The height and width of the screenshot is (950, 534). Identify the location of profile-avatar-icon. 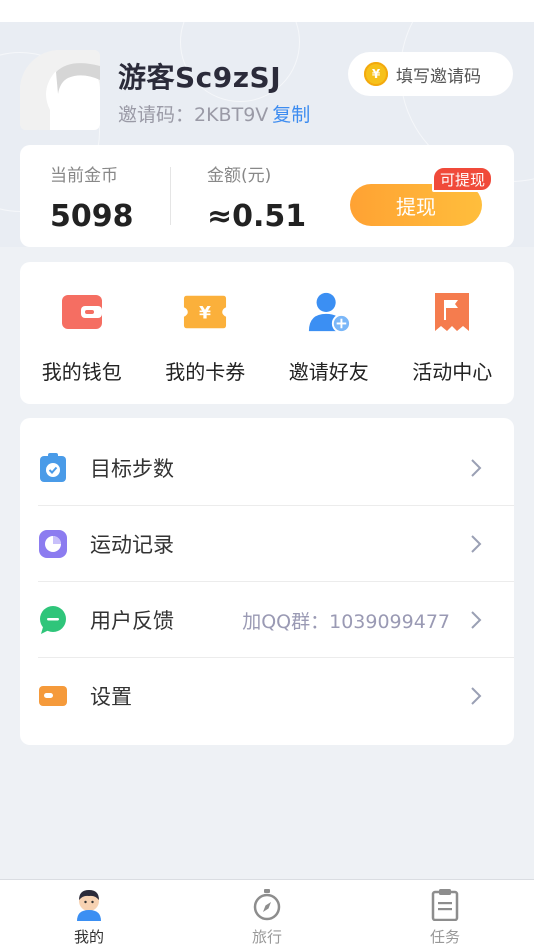
(89, 905).